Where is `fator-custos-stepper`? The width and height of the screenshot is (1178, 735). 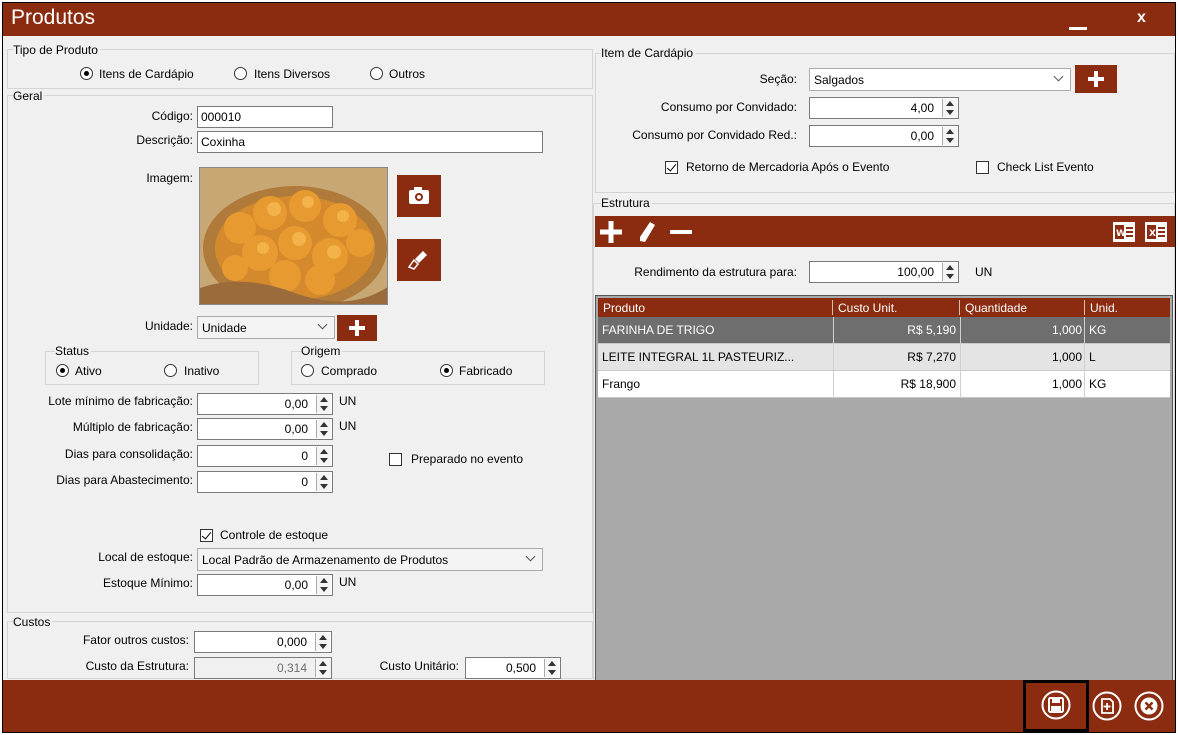
fator-custos-stepper is located at coordinates (322, 642).